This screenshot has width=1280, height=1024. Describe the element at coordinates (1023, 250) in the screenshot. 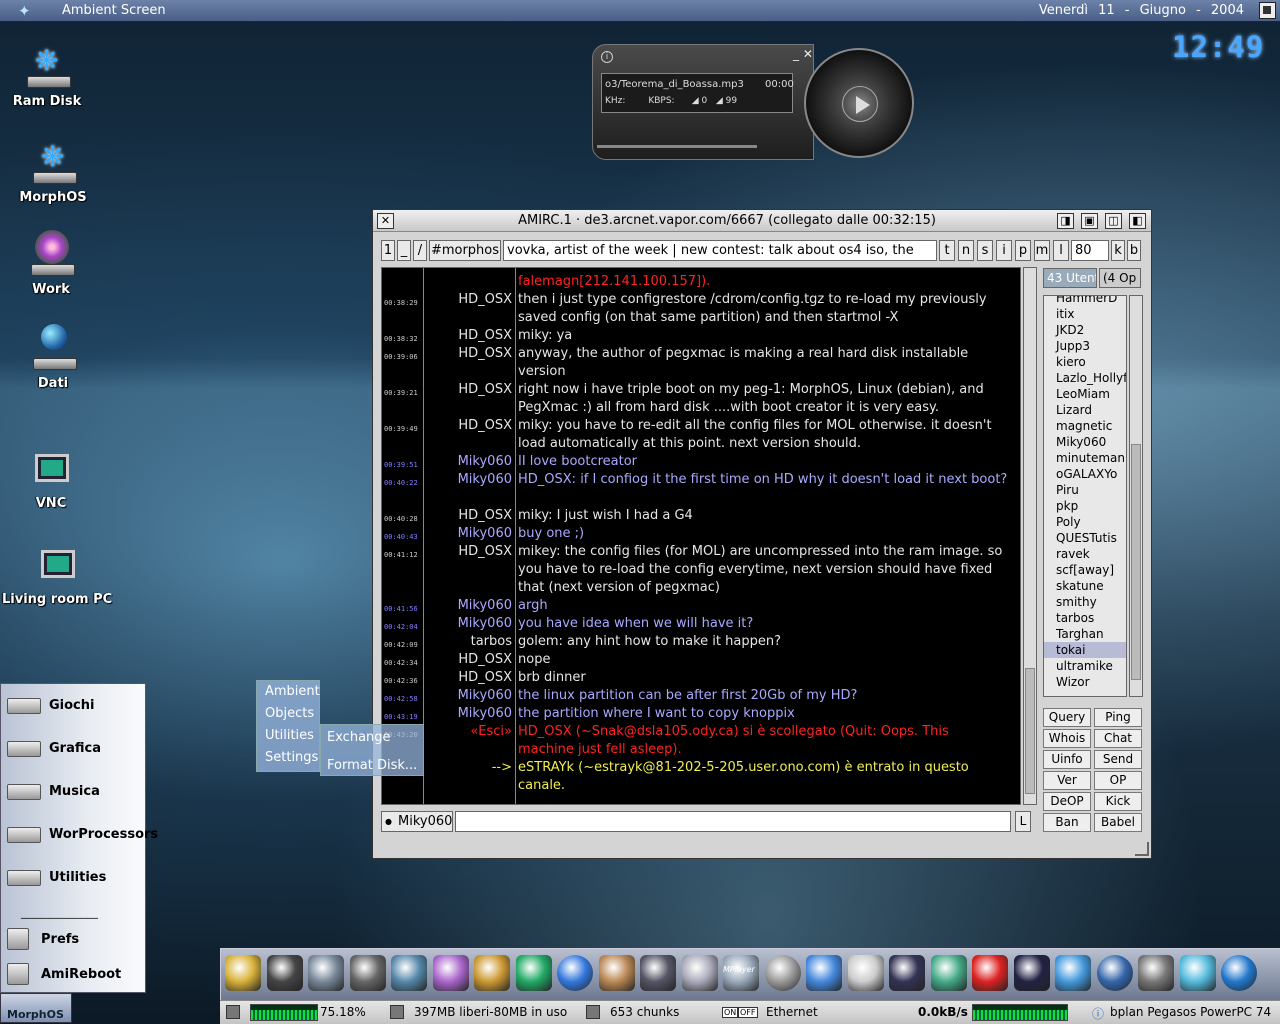

I see `mode-p-button: p` at that location.